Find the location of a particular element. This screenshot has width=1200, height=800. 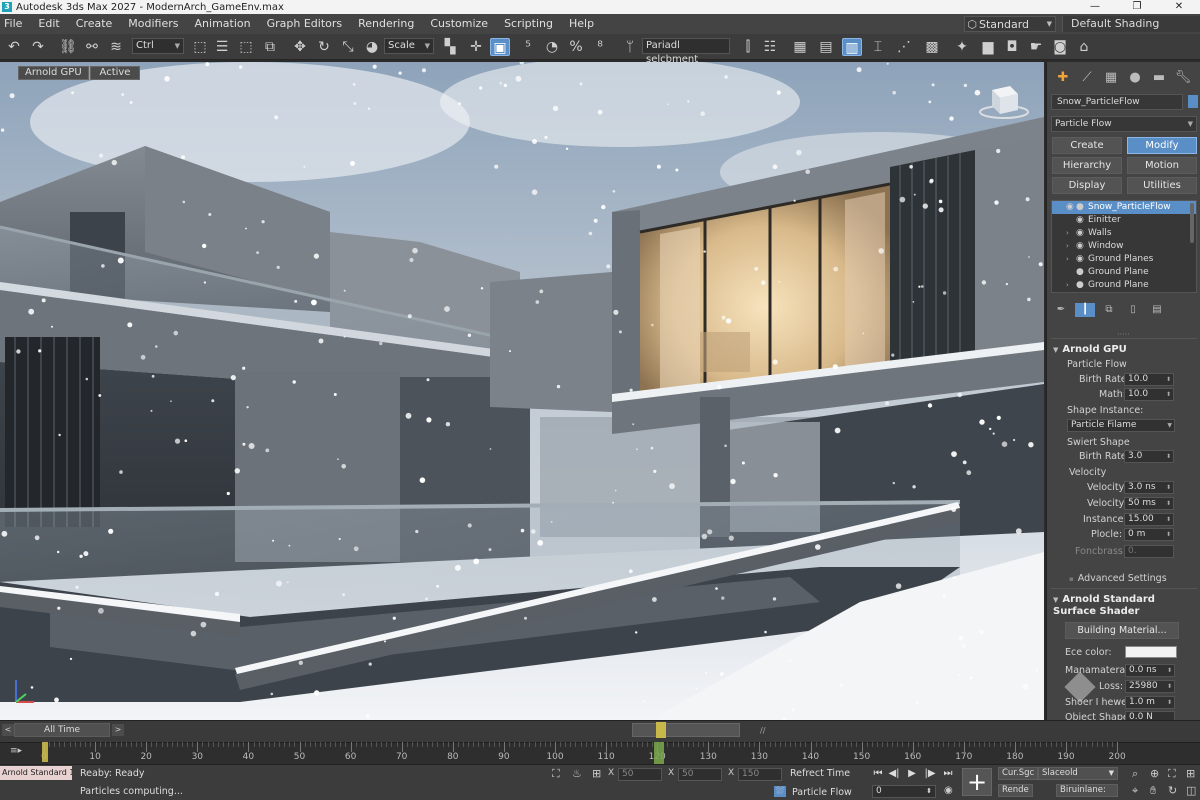

selection-lock-icon: ⛶ is located at coordinates (556, 774).